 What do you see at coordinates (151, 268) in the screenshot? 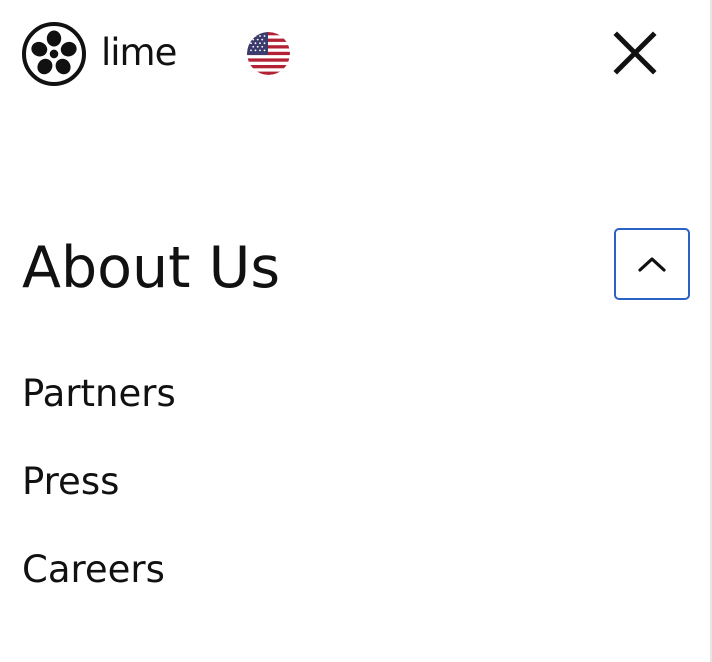
I see `section-title: About Us` at bounding box center [151, 268].